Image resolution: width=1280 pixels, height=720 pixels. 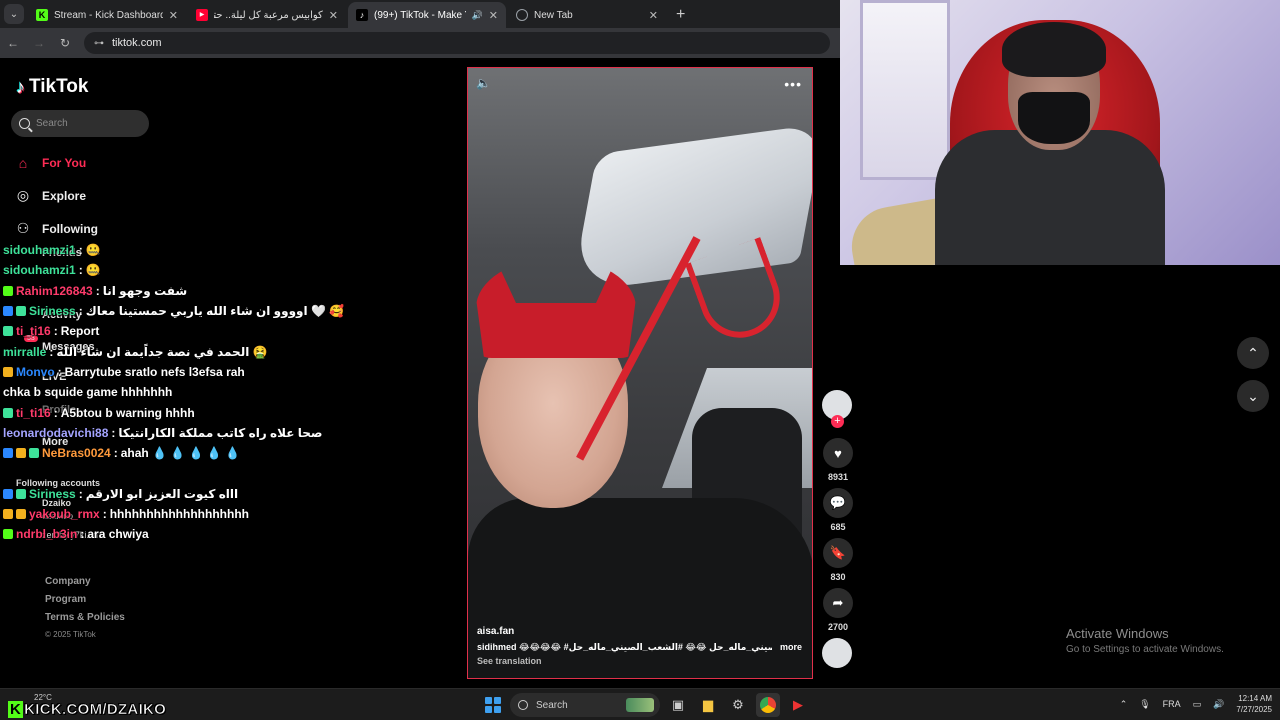 What do you see at coordinates (791, 647) in the screenshot?
I see `more-link: more` at bounding box center [791, 647].